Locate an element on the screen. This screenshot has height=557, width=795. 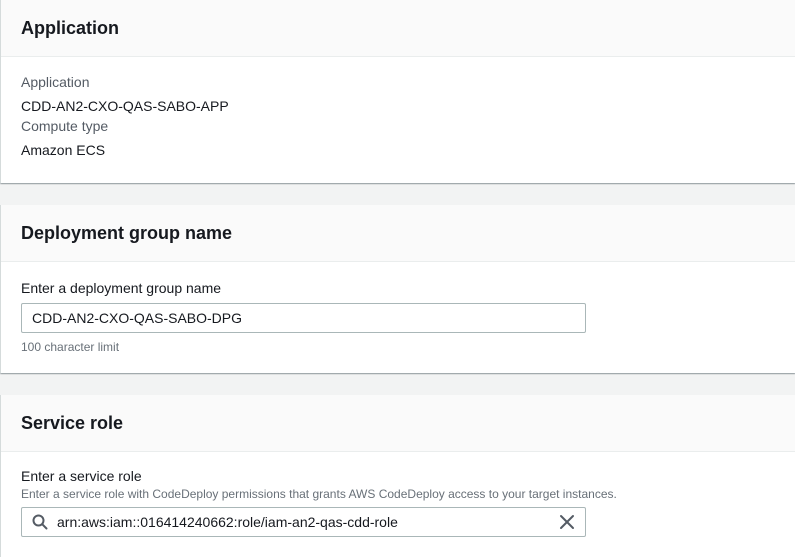
application-panel-header: Application is located at coordinates (398, 28).